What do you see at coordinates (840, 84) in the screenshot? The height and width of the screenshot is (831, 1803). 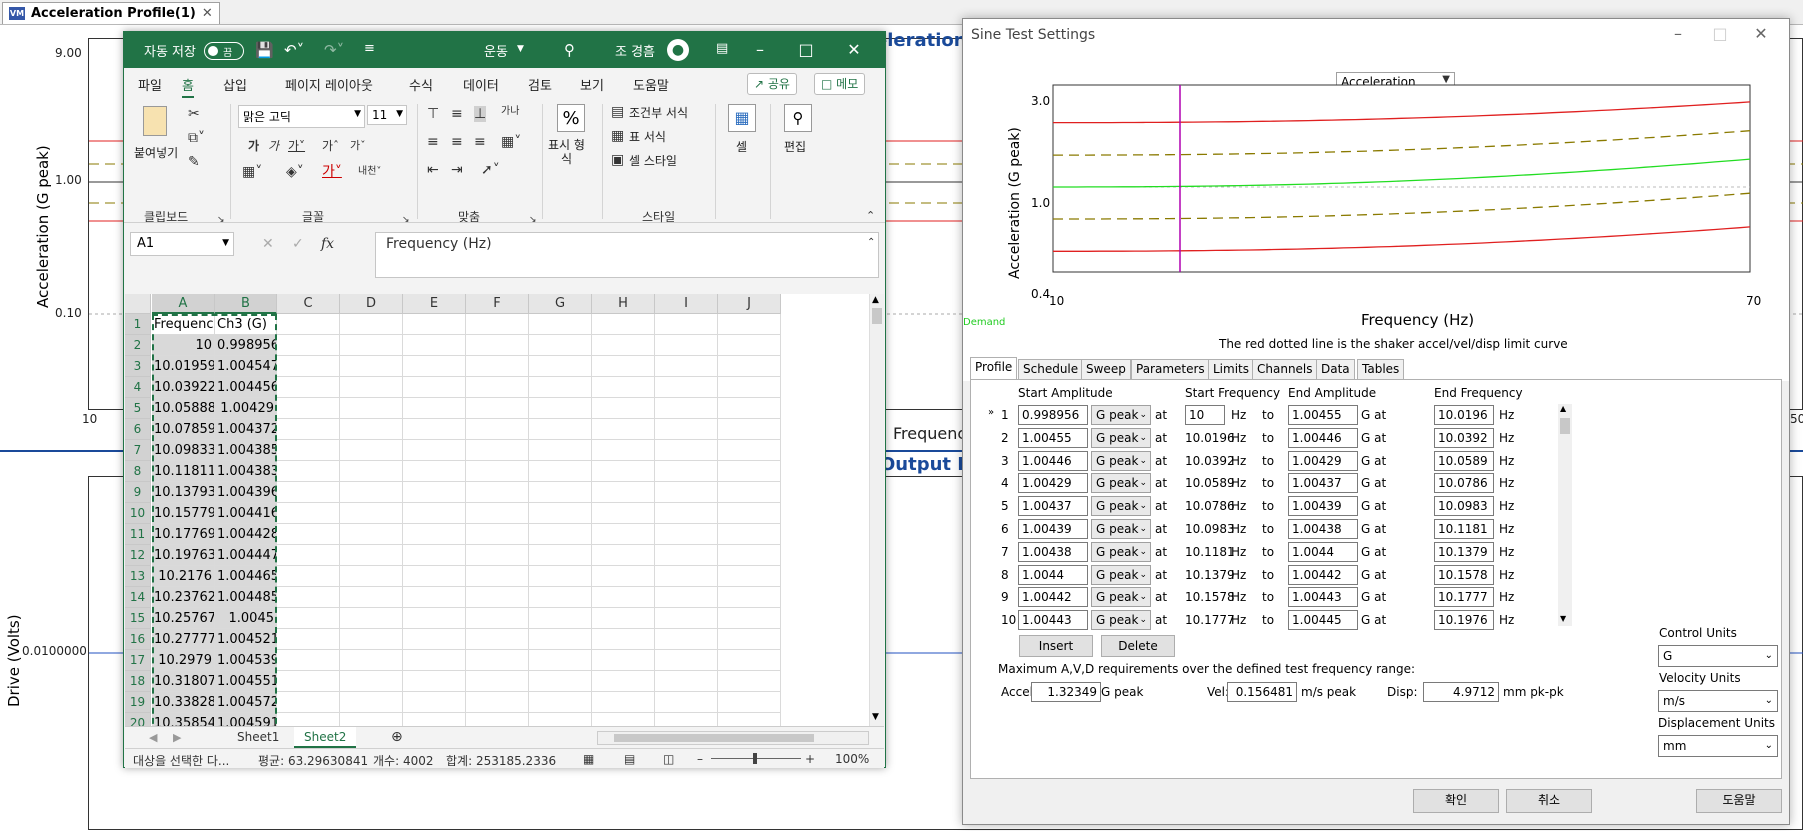 I see `memo-button: □ 메모` at bounding box center [840, 84].